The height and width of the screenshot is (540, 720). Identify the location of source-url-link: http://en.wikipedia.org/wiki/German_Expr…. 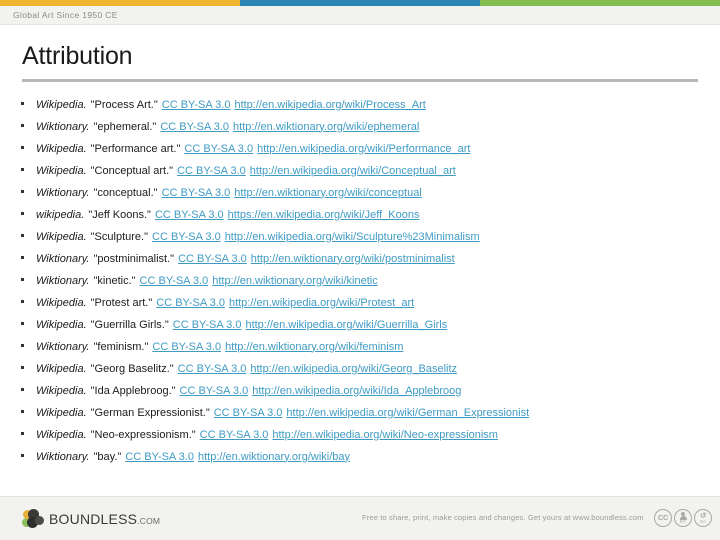
(407, 413).